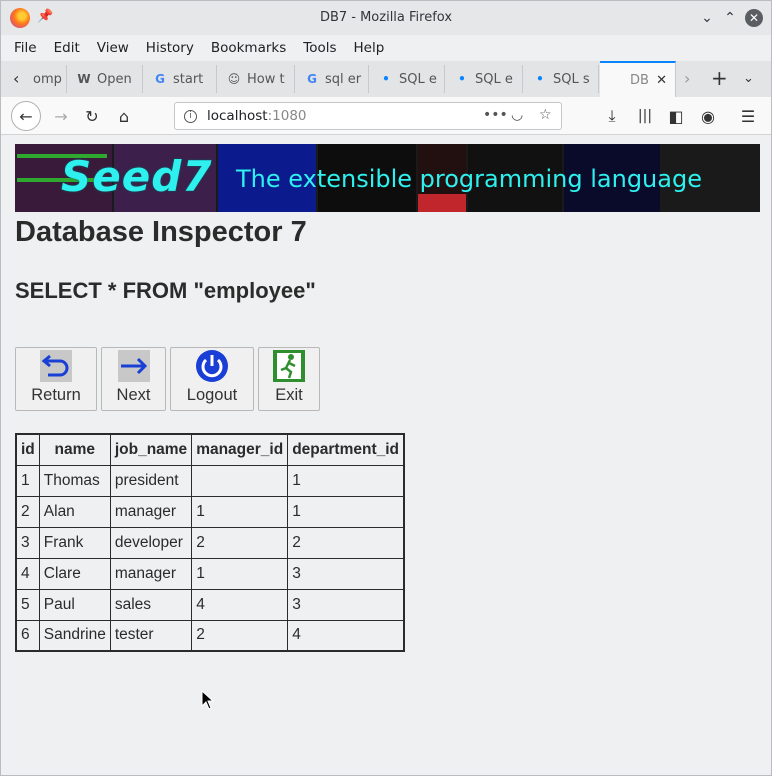 Image resolution: width=778 pixels, height=778 pixels. Describe the element at coordinates (190, 116) in the screenshot. I see `site-info-icon: i` at that location.